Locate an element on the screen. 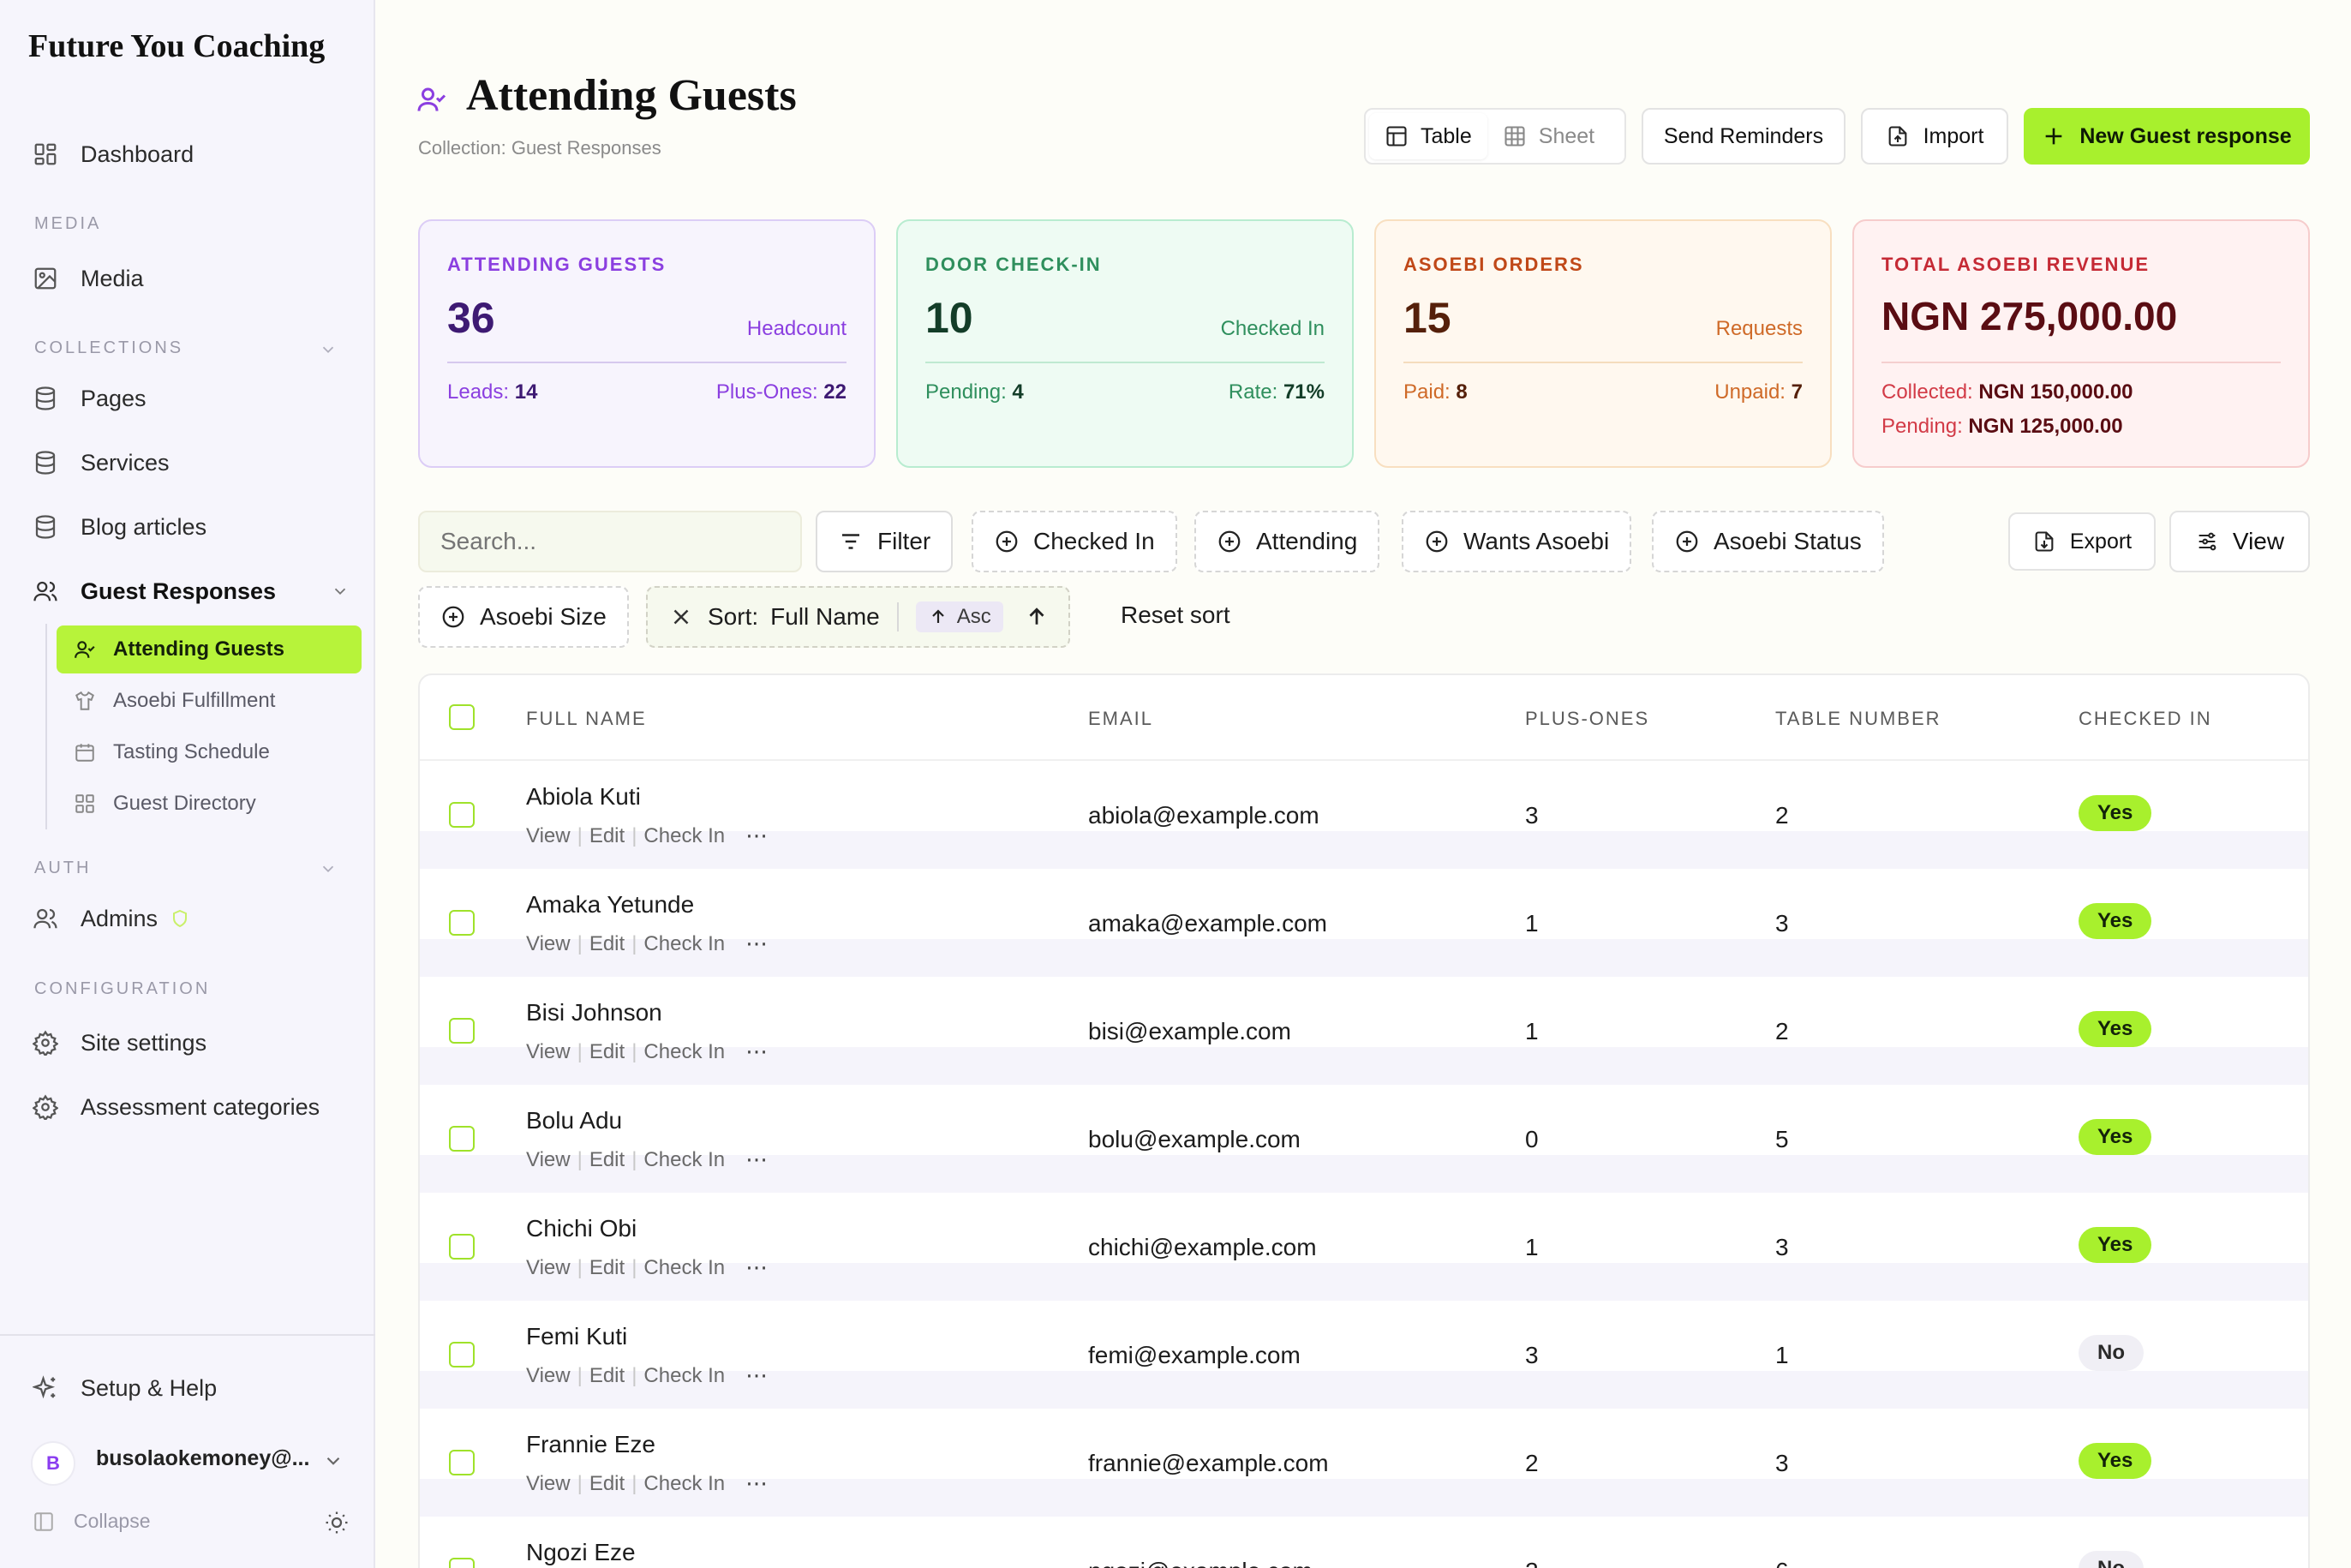 This screenshot has height=1568, width=2351. facet-wants-asoebi: Wants Asoebi is located at coordinates (1517, 541).